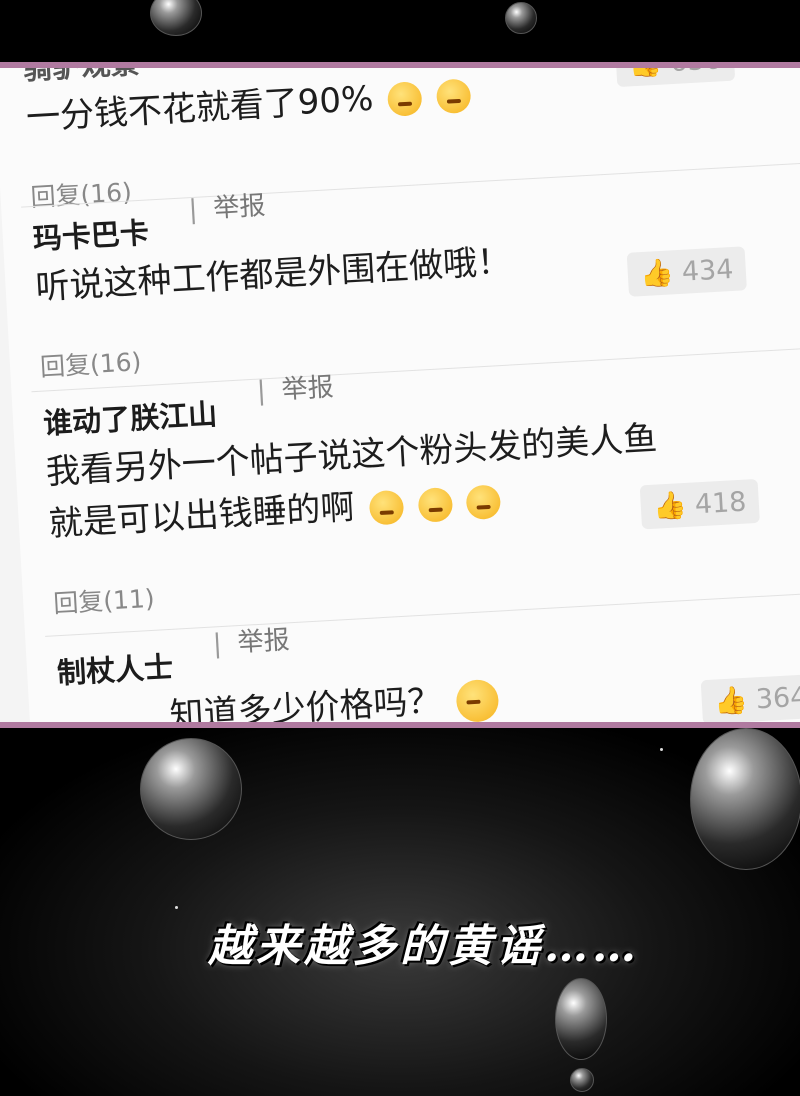 Image resolution: width=800 pixels, height=1096 pixels. I want to click on like-button: 👍 364, so click(750, 697).